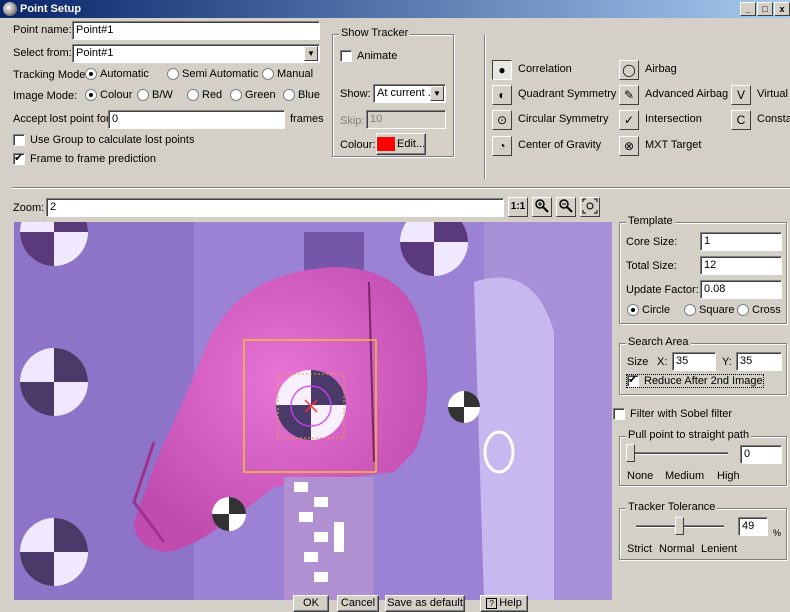 The image size is (790, 612). What do you see at coordinates (673, 145) in the screenshot?
I see `method-label: MXT Target` at bounding box center [673, 145].